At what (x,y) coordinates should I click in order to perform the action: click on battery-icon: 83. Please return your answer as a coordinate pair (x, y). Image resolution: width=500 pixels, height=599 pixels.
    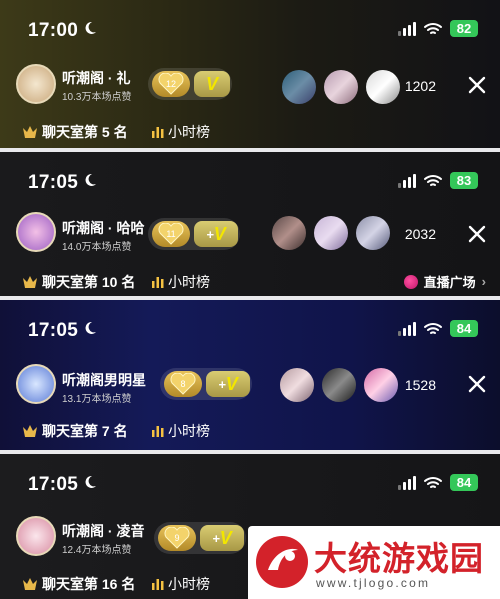
    Looking at the image, I should click on (464, 180).